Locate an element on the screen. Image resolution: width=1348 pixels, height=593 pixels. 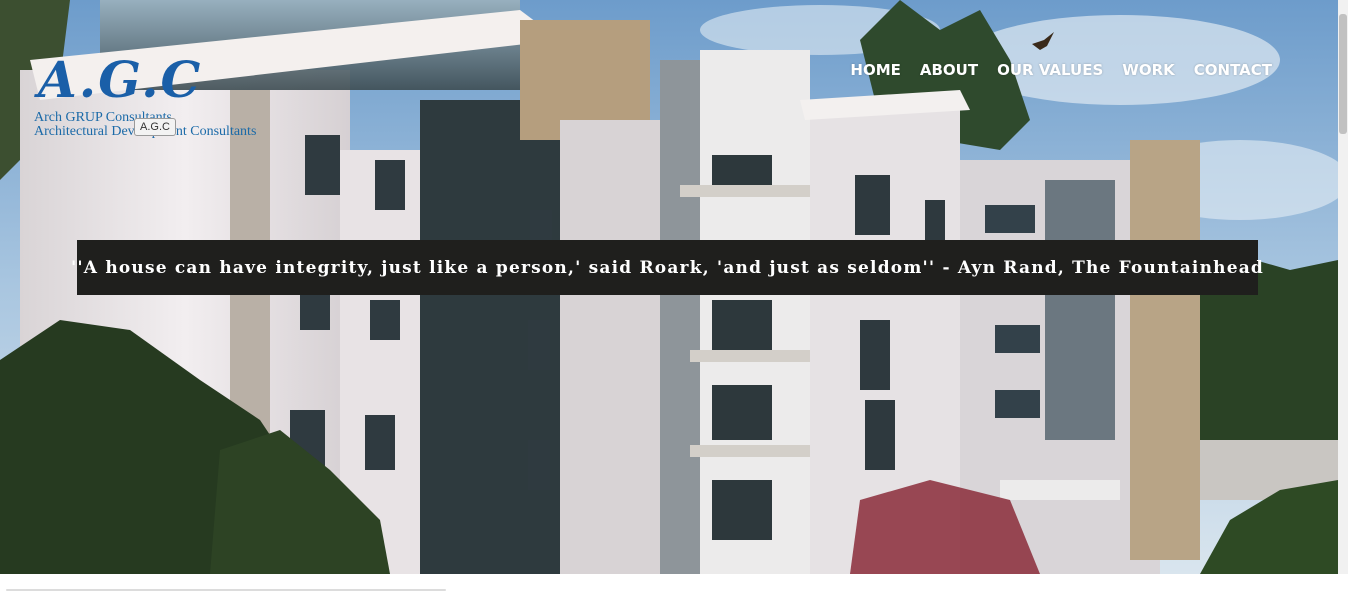
scrollbar-thumb is located at coordinates (1343, 74).